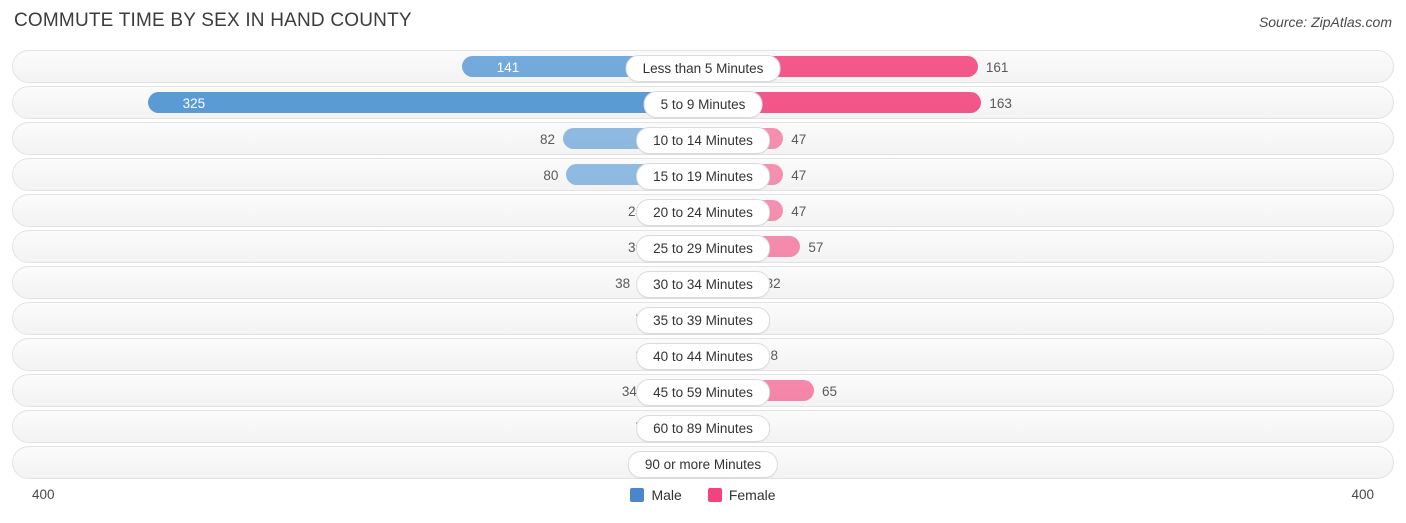  I want to click on male-half: 3, so click(358, 354).